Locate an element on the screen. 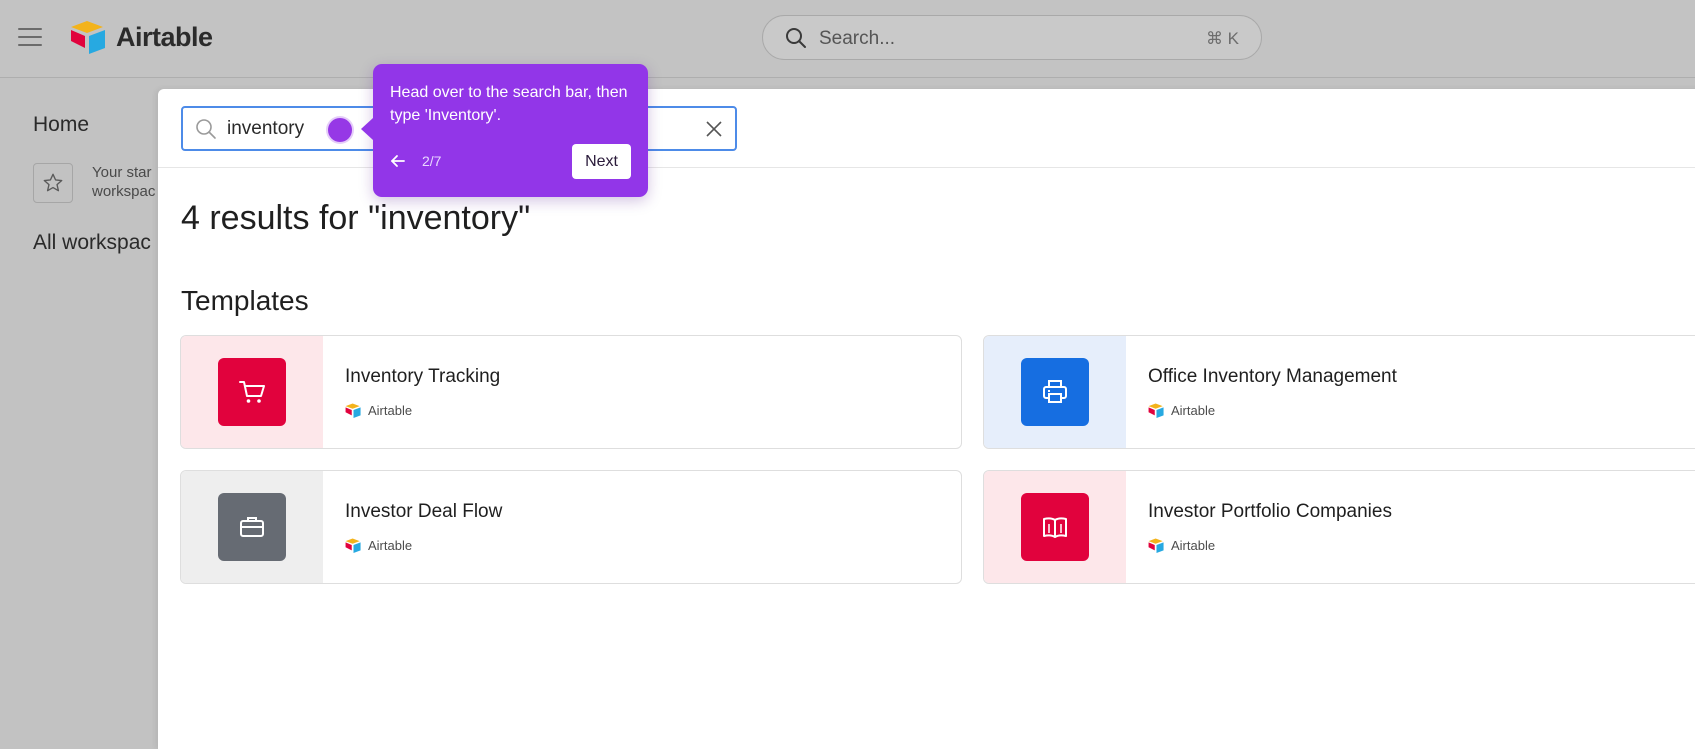 Image resolution: width=1695 pixels, height=749 pixels. close-icon is located at coordinates (714, 129).